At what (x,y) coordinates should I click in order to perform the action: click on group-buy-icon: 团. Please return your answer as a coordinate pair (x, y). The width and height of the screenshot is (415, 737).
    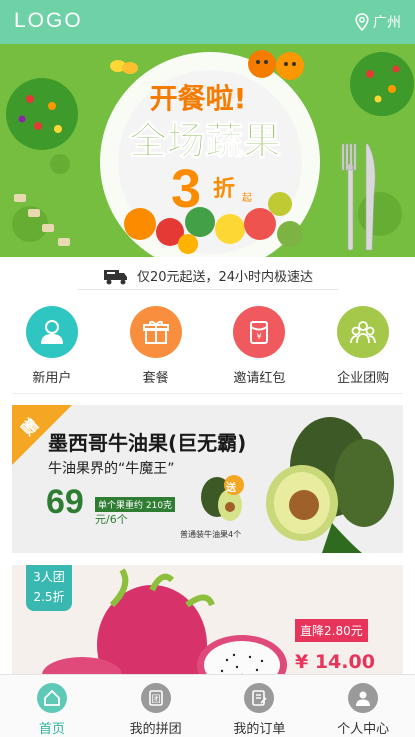
    Looking at the image, I should click on (155, 698).